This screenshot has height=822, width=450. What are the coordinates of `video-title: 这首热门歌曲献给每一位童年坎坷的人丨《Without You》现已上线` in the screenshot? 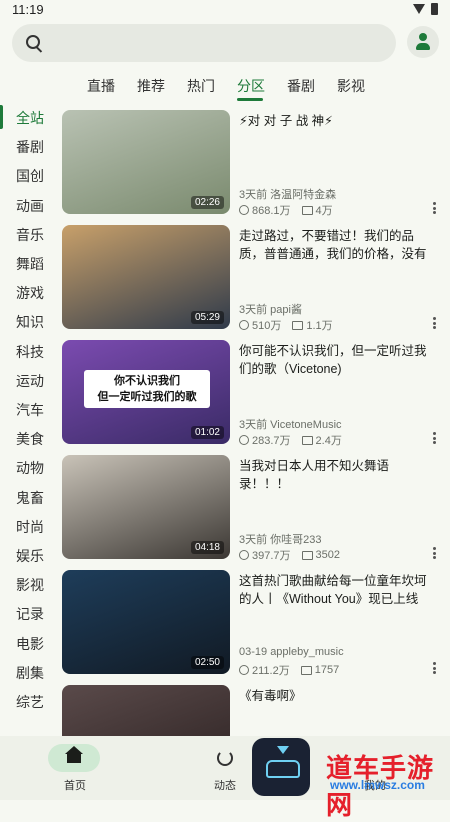 It's located at (336, 590).